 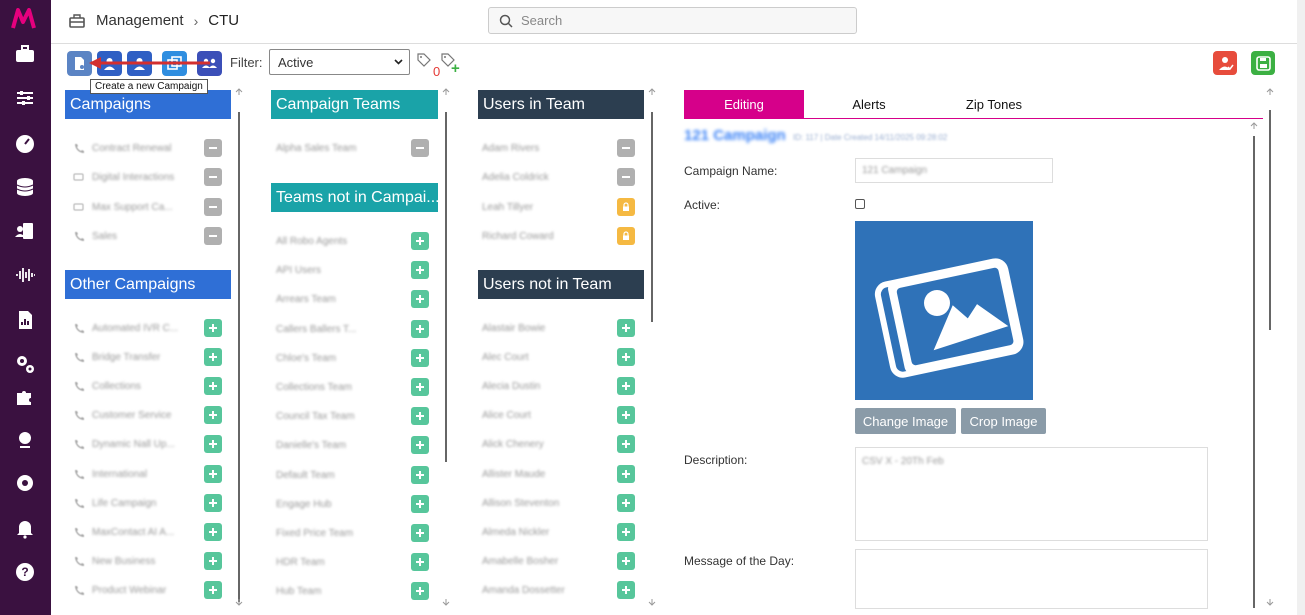 What do you see at coordinates (25, 320) in the screenshot?
I see `report-icon` at bounding box center [25, 320].